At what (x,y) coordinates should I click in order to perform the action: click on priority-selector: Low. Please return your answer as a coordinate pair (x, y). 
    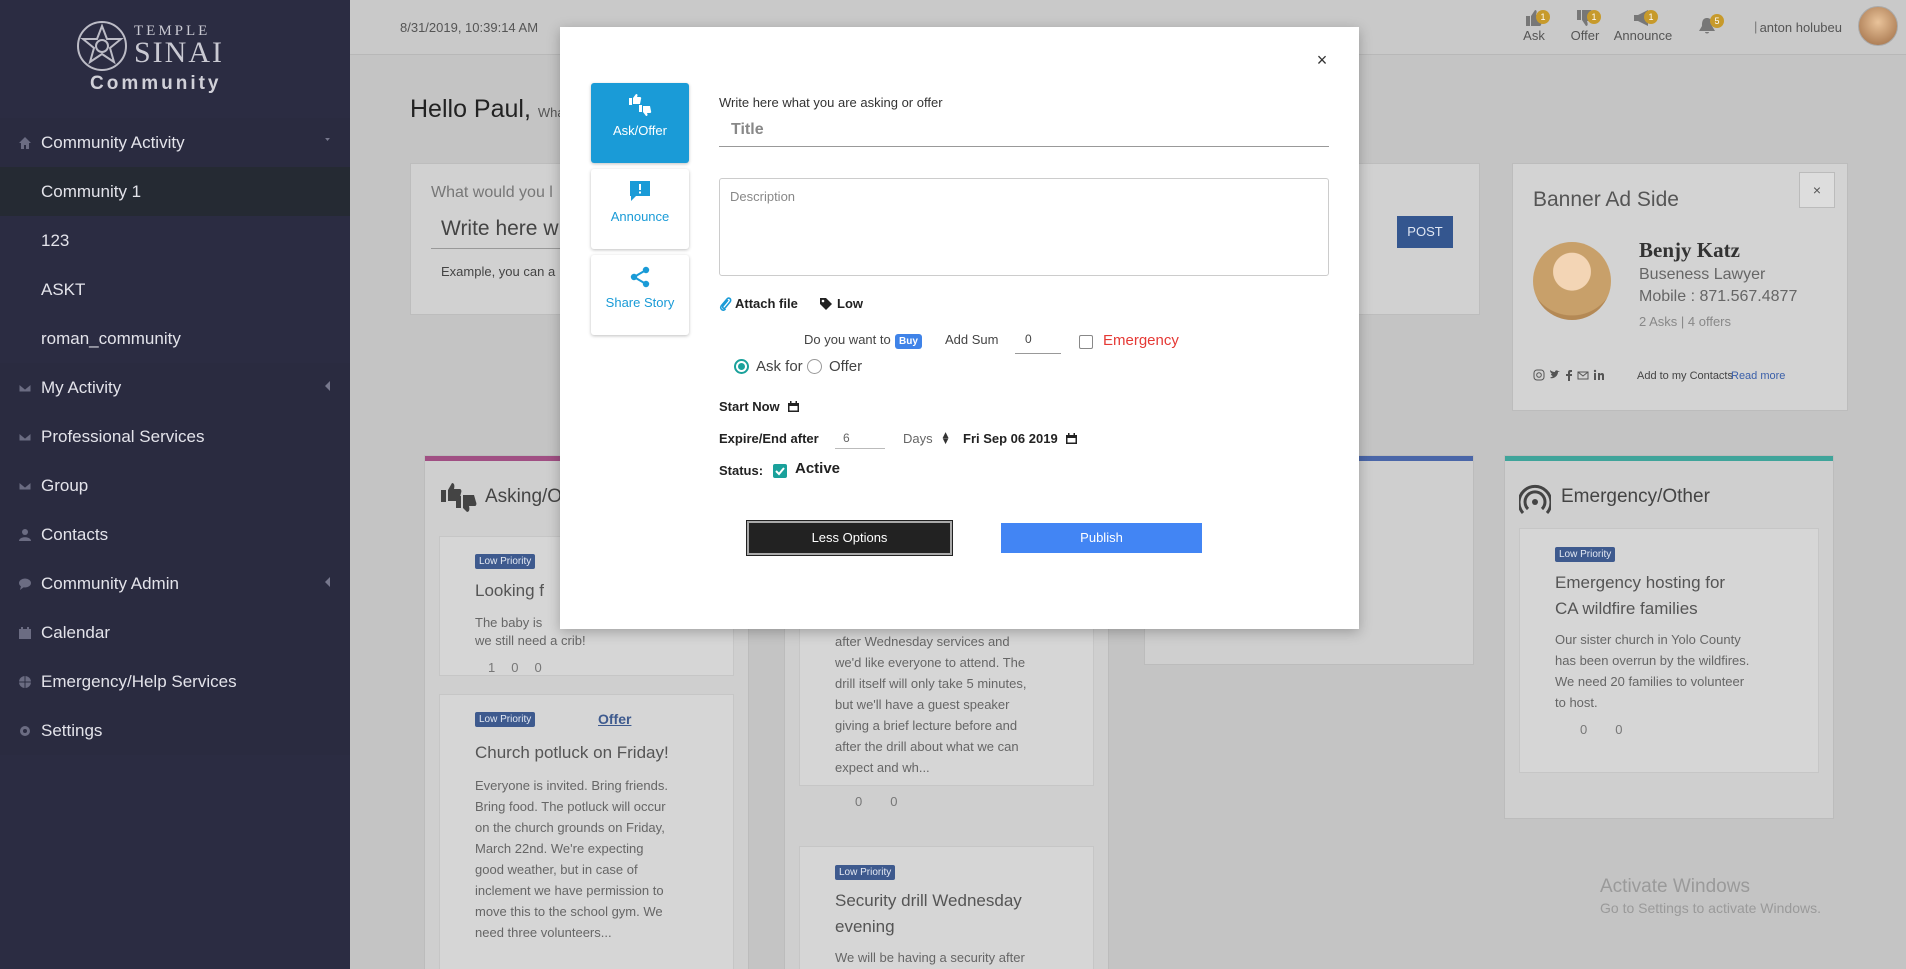
    Looking at the image, I should click on (841, 303).